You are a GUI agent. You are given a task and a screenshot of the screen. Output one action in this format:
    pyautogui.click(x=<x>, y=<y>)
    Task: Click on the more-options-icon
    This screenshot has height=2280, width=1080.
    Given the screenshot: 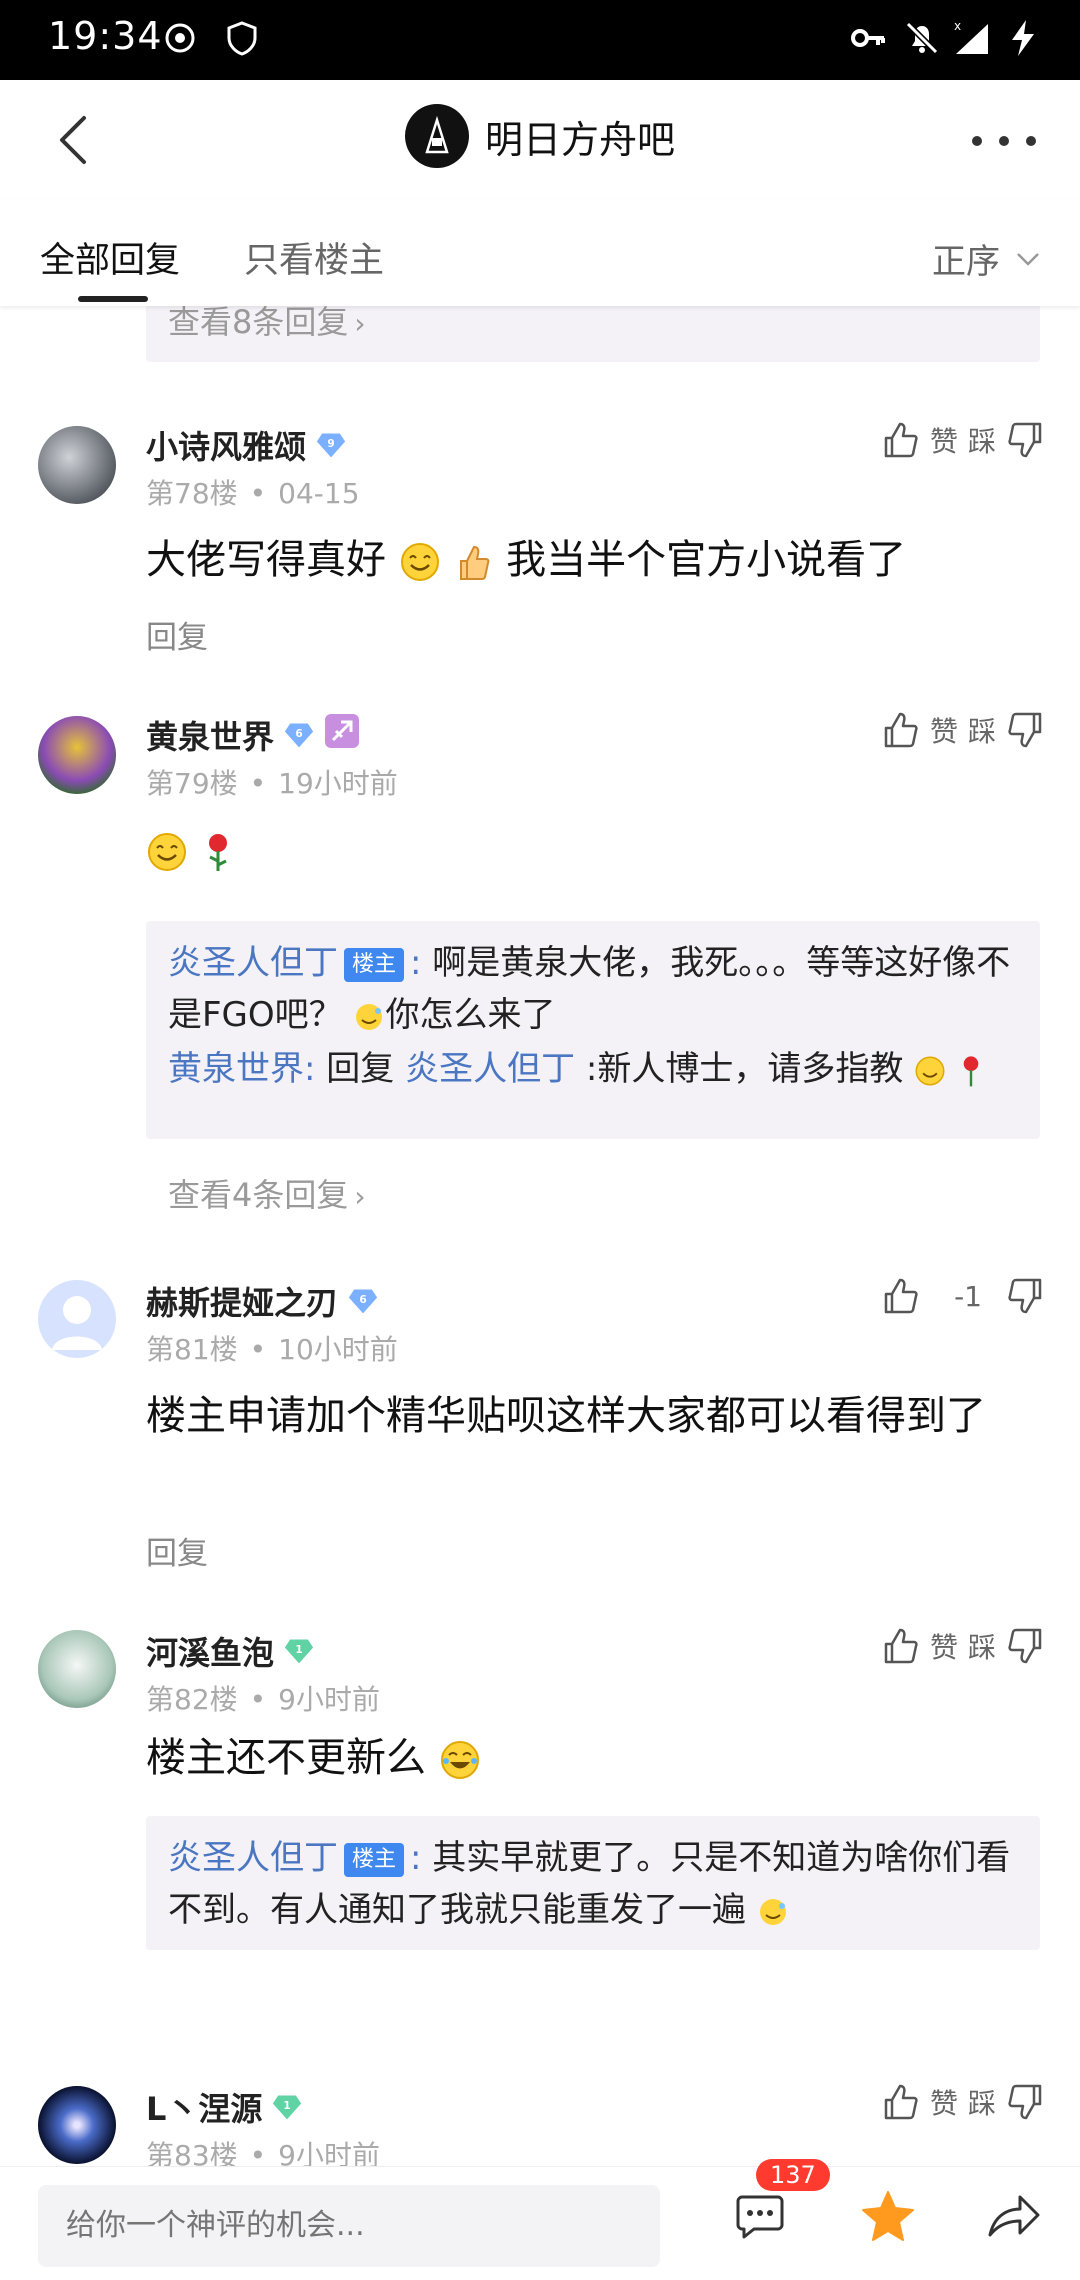 What is the action you would take?
    pyautogui.click(x=1004, y=144)
    